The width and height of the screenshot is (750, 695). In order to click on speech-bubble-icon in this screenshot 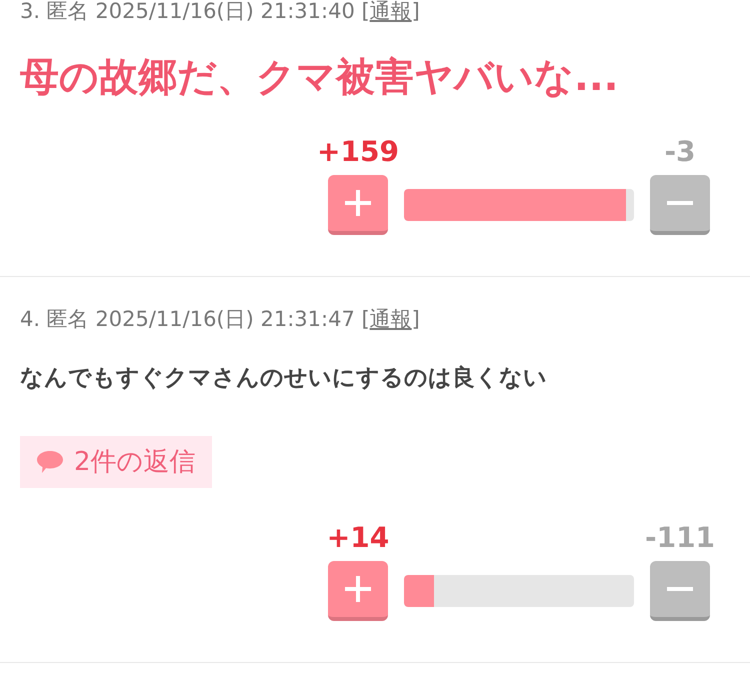, I will do `click(50, 462)`.